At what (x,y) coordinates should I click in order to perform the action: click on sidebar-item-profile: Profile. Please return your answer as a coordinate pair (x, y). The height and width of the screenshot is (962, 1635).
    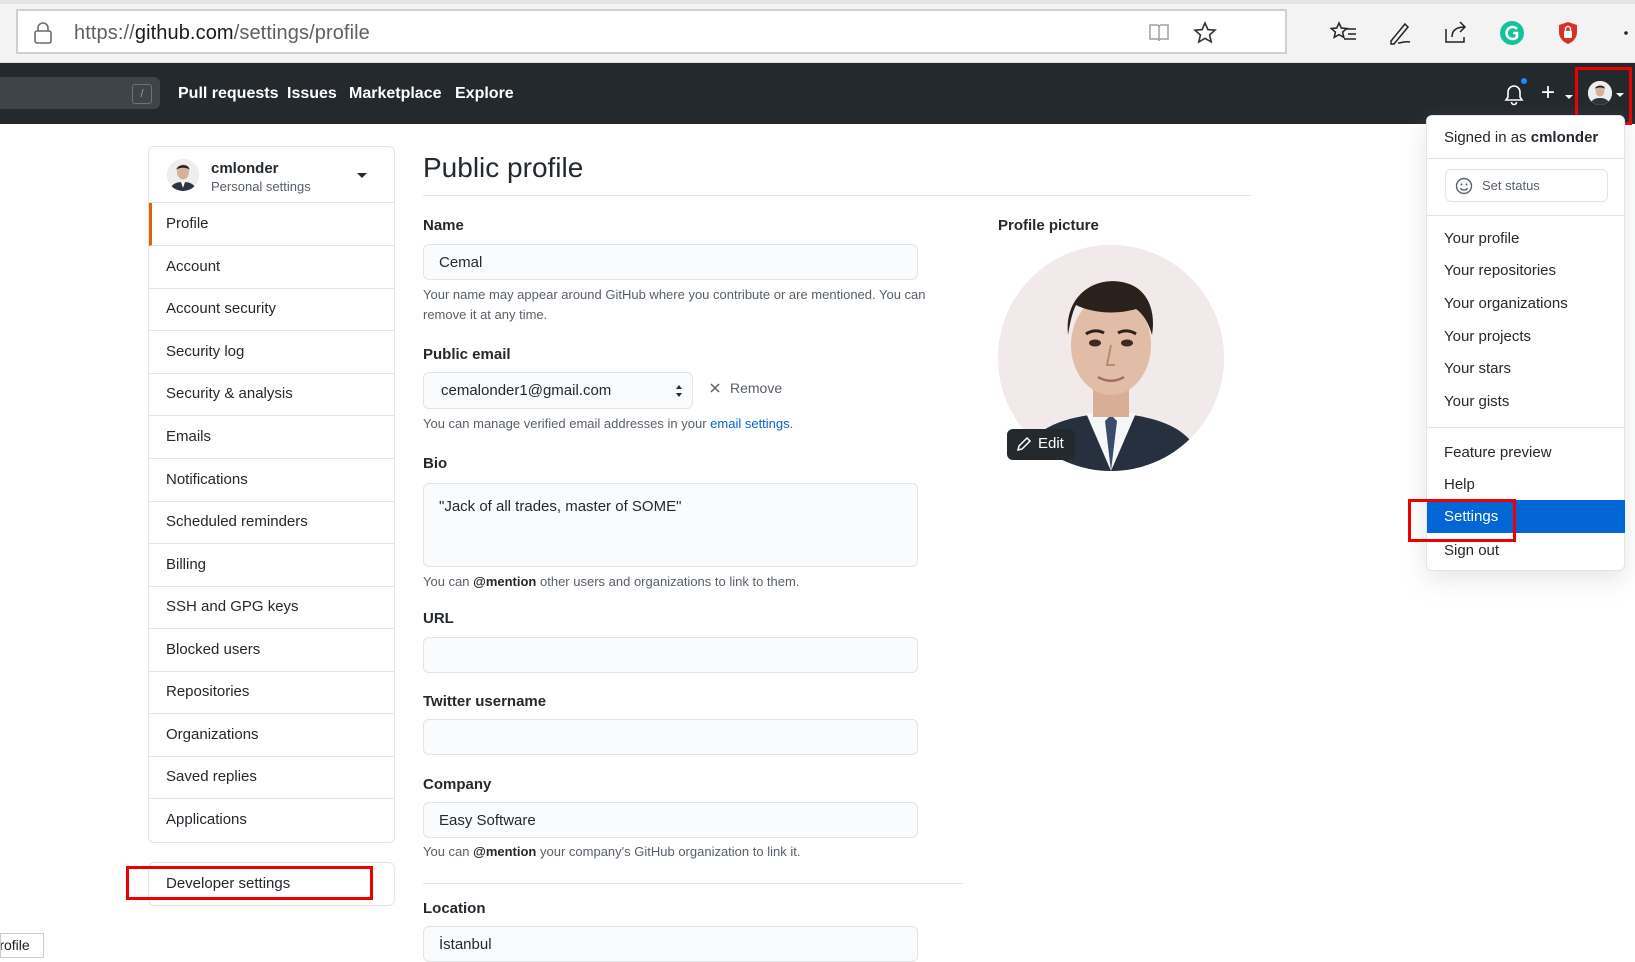
    Looking at the image, I should click on (271, 224).